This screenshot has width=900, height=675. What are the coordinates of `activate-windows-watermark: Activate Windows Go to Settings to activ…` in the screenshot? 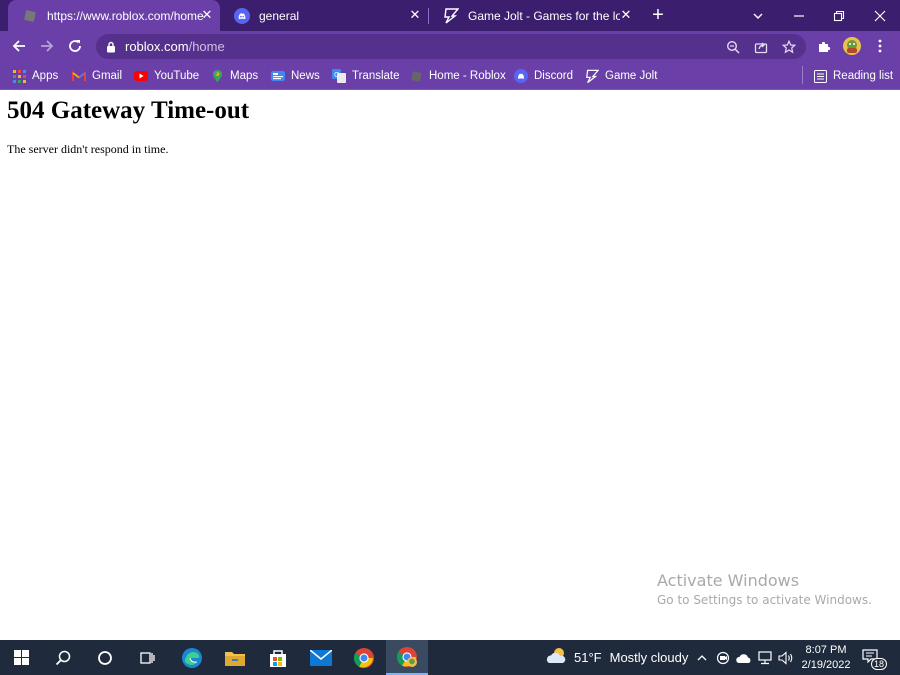 It's located at (764, 589).